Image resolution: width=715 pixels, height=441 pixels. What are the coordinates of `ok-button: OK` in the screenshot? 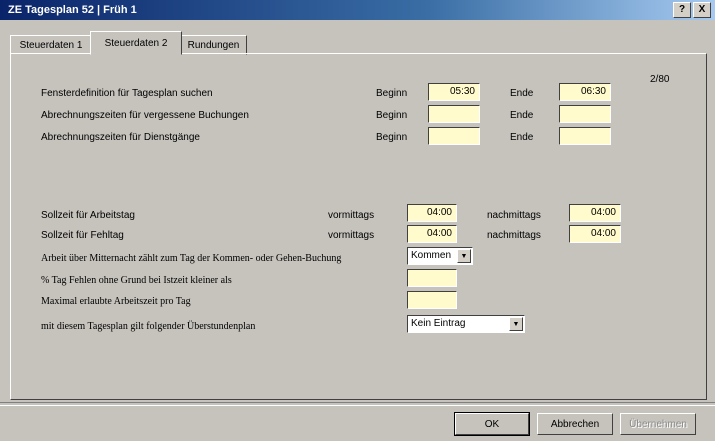 It's located at (492, 424).